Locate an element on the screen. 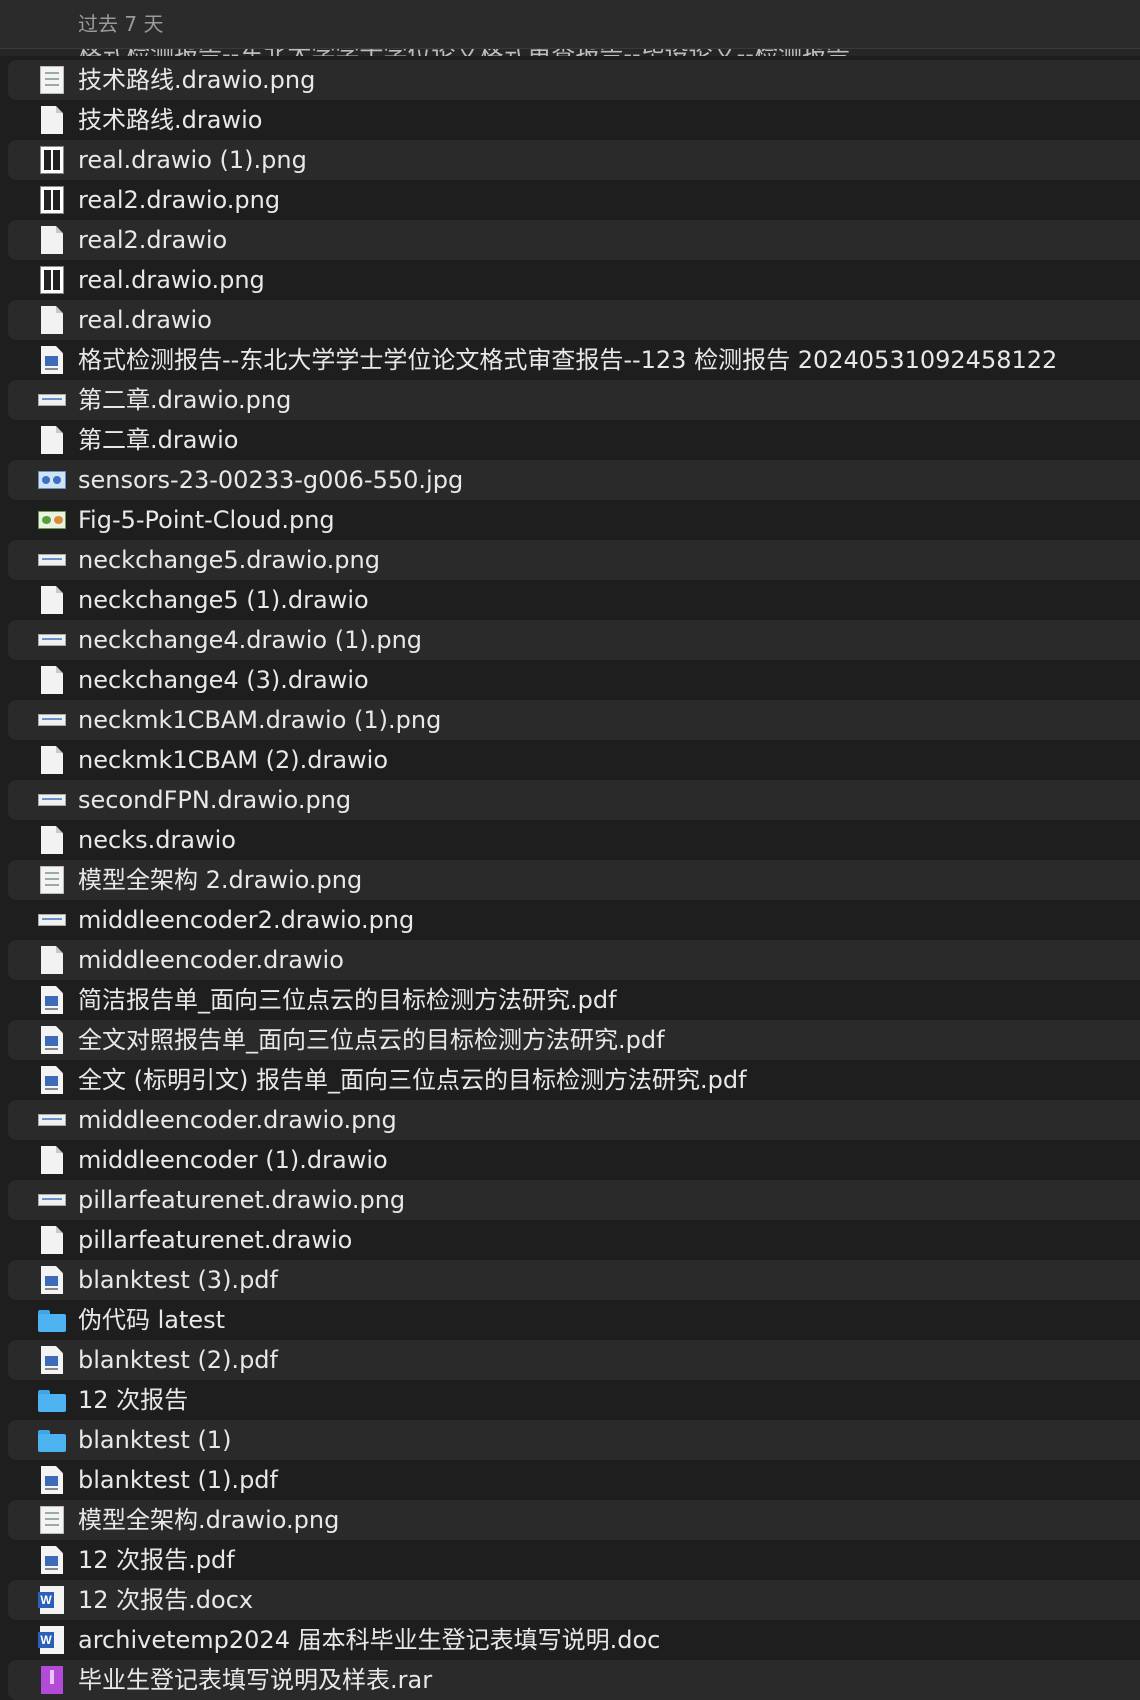  file-row: Fig-5-Point-Cloud.png is located at coordinates (570, 520).